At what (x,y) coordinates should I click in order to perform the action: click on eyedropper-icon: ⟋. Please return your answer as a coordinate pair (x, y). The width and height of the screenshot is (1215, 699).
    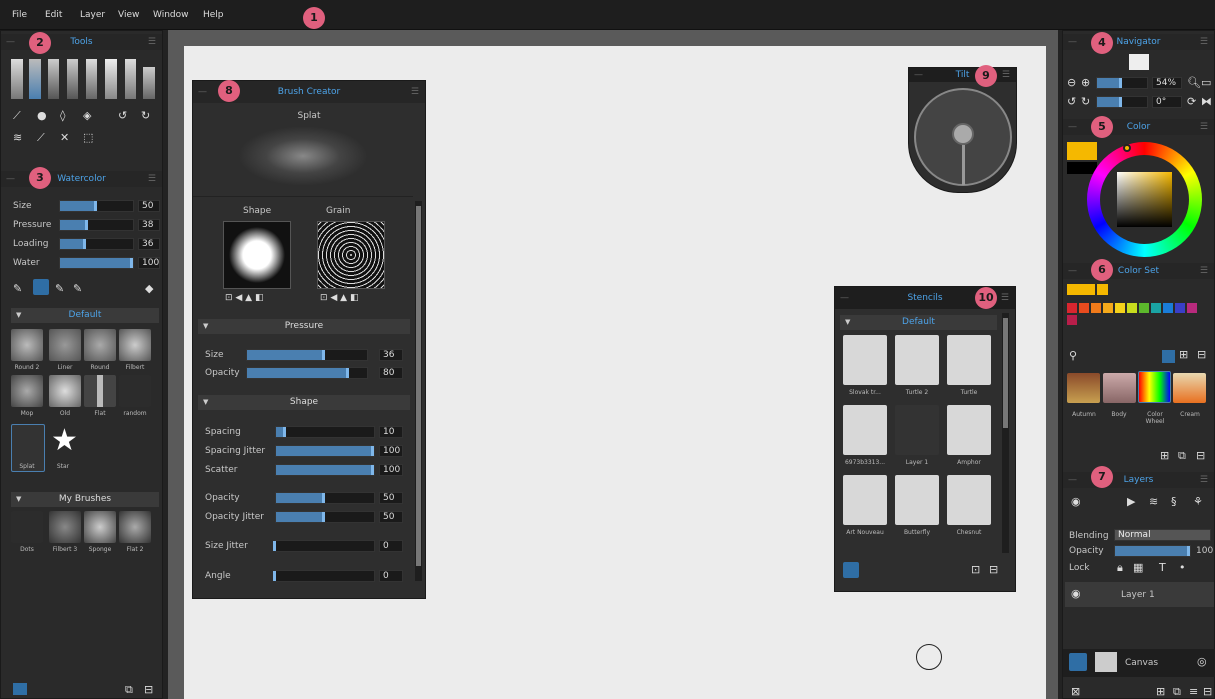
    Looking at the image, I should click on (41, 138).